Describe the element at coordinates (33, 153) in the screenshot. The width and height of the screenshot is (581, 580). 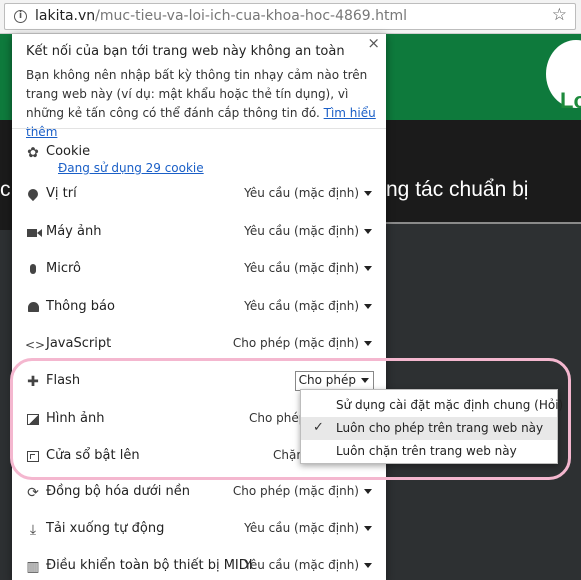
I see `cookie-icon: ✿` at that location.